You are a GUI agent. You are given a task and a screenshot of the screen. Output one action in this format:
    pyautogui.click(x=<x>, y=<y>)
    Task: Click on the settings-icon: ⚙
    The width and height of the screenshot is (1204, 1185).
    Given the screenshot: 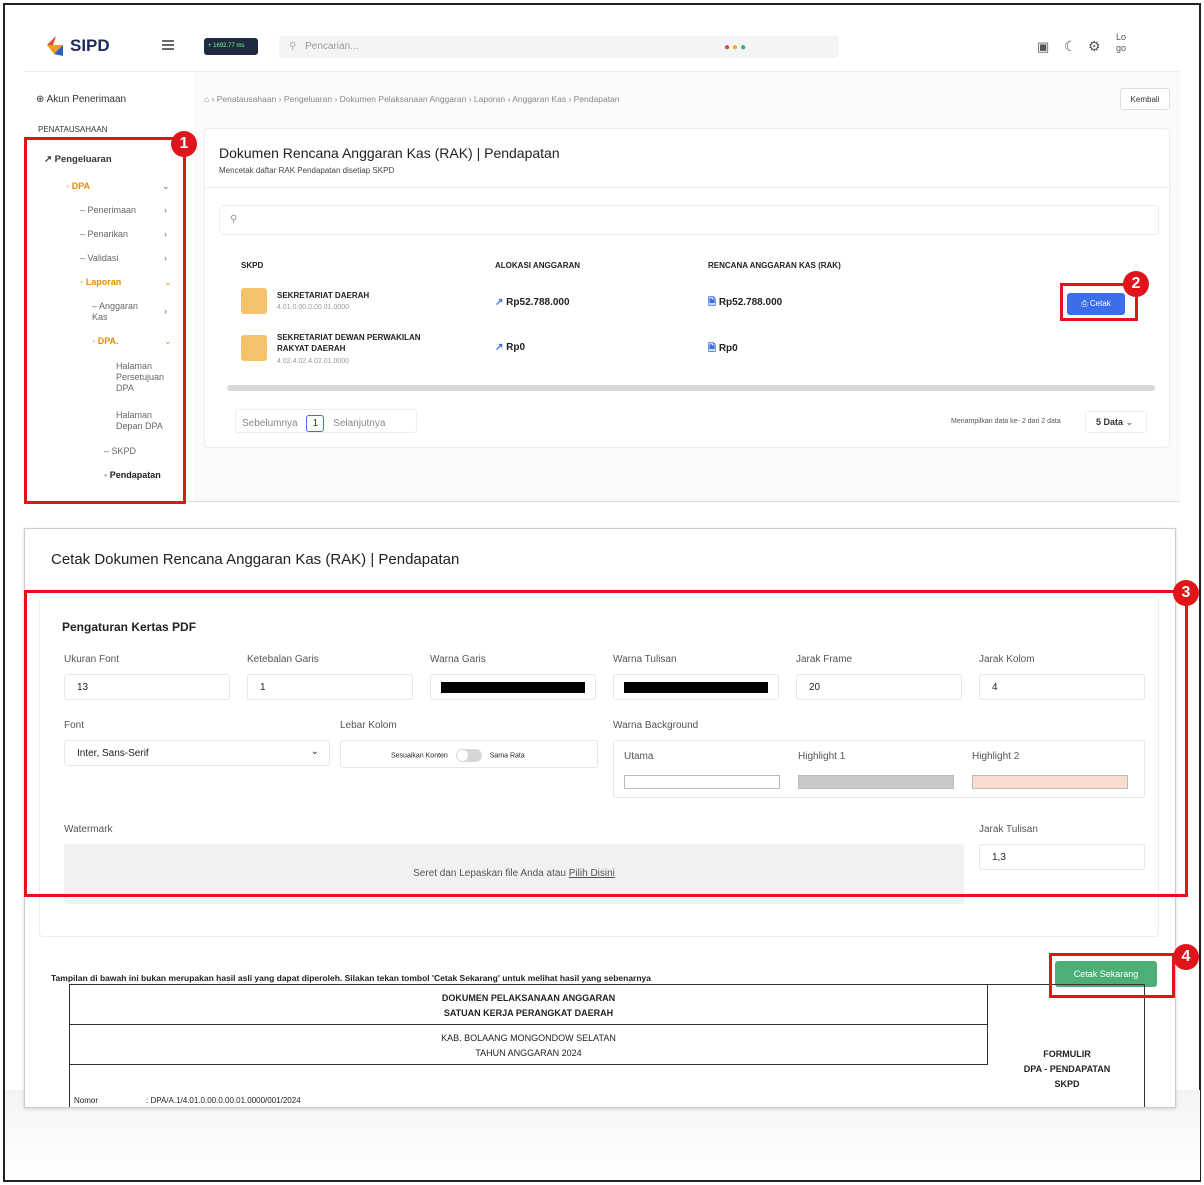 What is the action you would take?
    pyautogui.click(x=1094, y=46)
    